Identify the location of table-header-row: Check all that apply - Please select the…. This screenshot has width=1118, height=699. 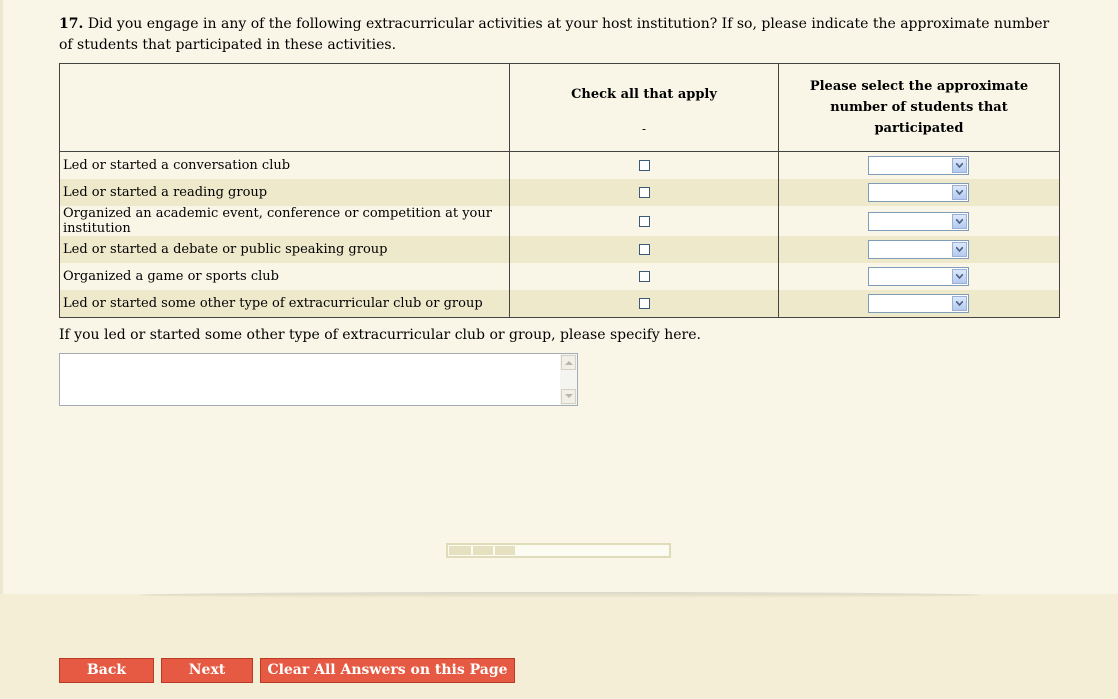
(559, 107).